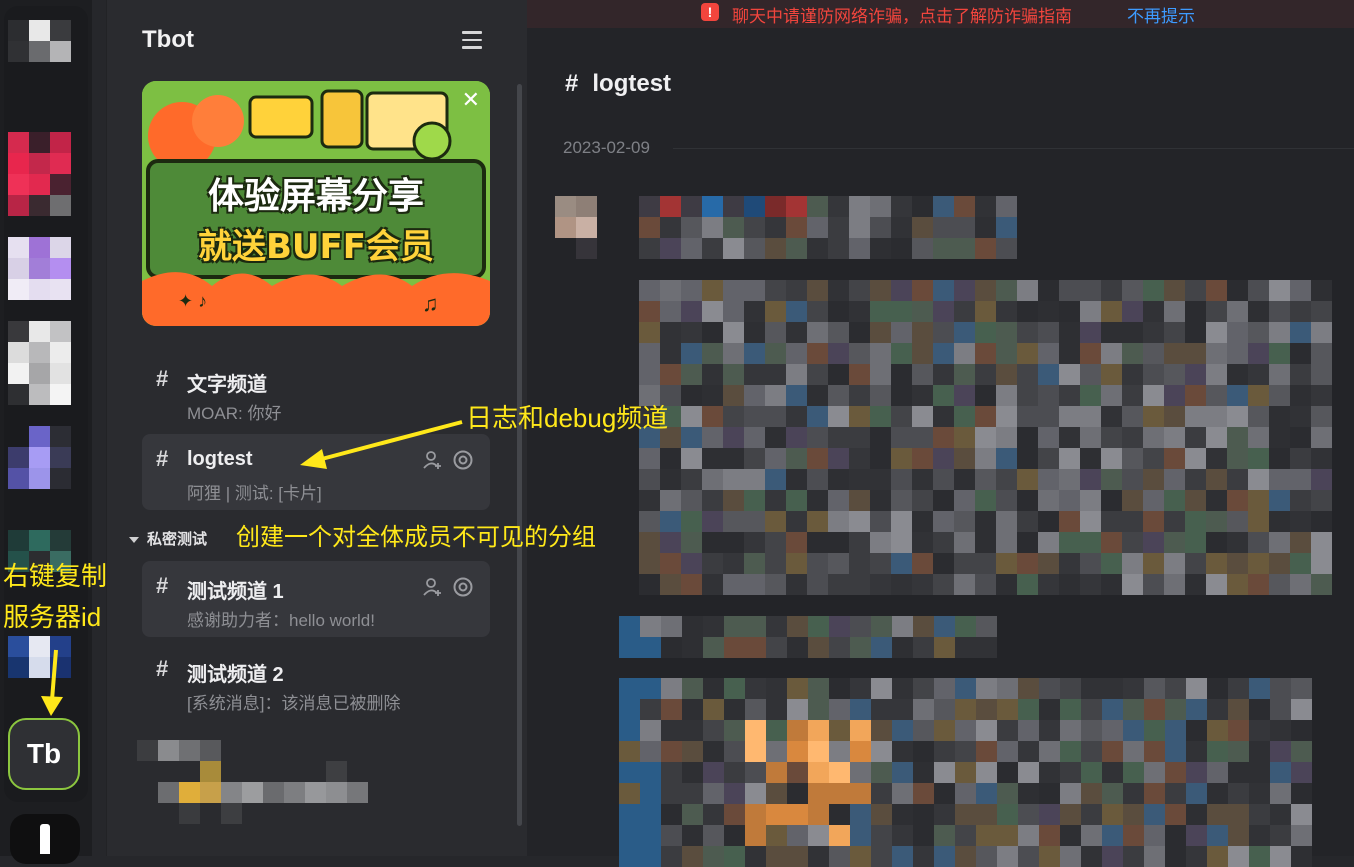 Image resolution: width=1354 pixels, height=867 pixels. Describe the element at coordinates (44, 754) in the screenshot. I see `server-icon-tbot: Tb` at that location.